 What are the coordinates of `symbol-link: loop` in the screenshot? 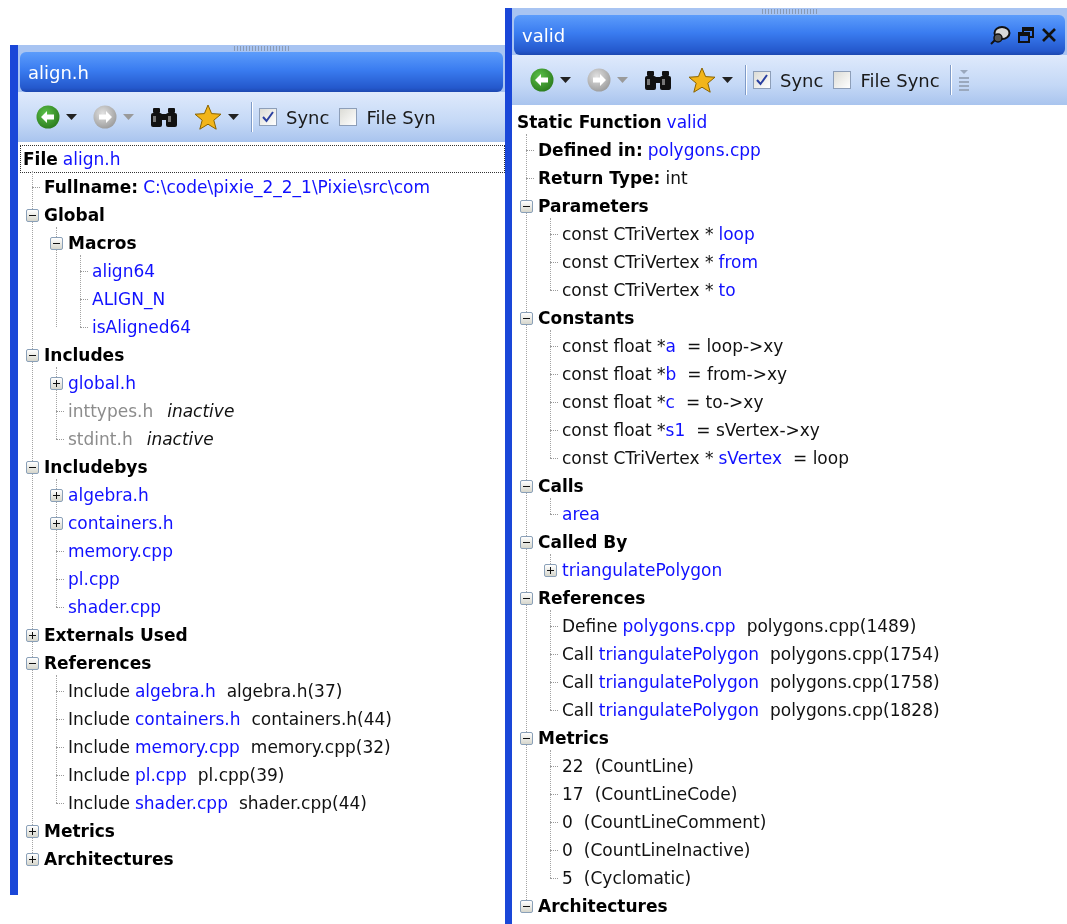 It's located at (736, 234).